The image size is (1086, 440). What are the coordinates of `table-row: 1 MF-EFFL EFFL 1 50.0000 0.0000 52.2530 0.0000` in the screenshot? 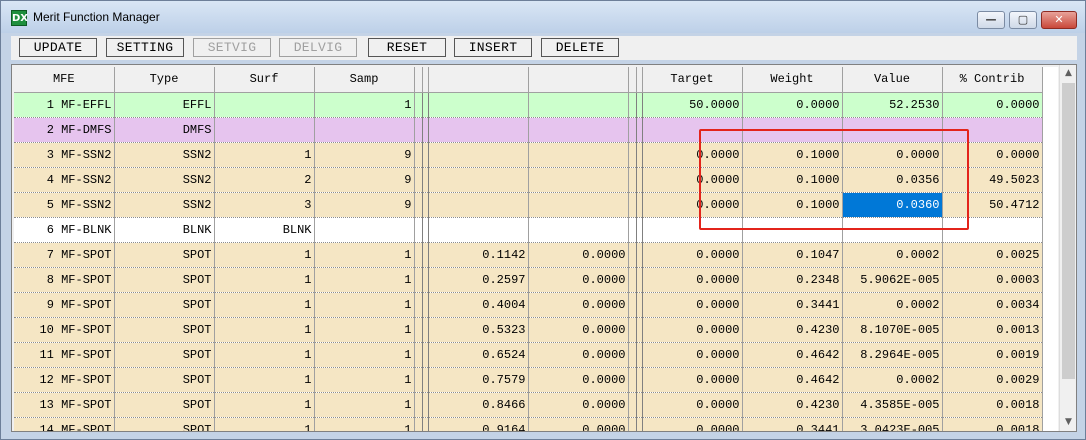 It's located at (528, 105).